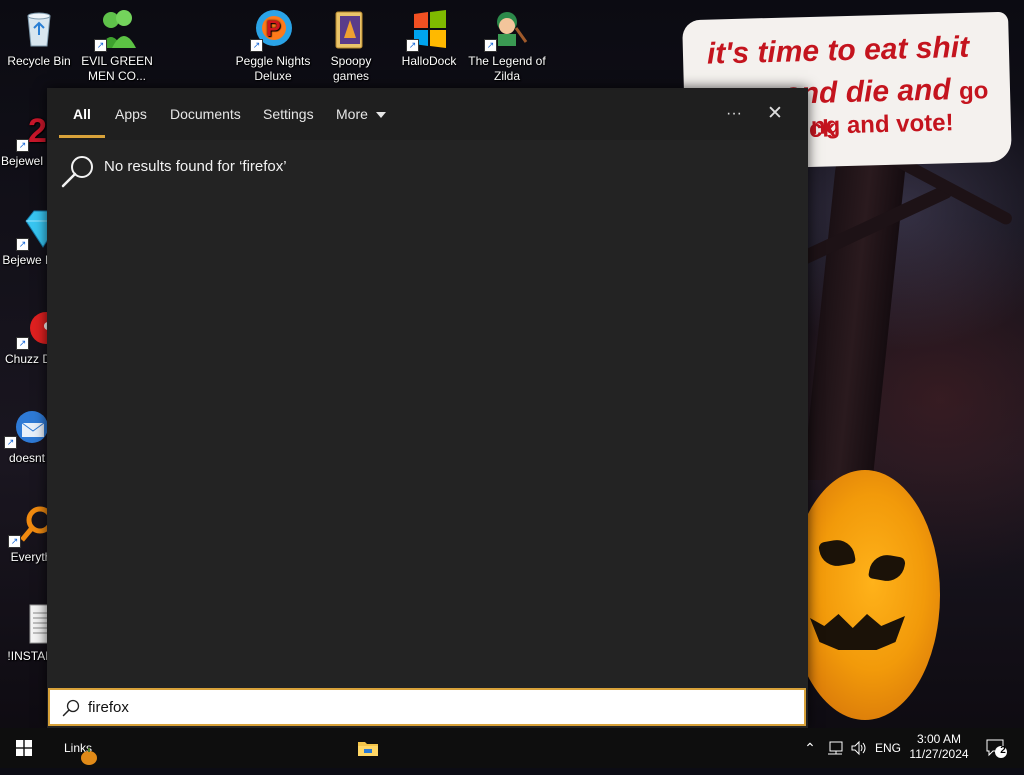 This screenshot has width=1024, height=775. What do you see at coordinates (867, 92) in the screenshot?
I see `sign-line-2a: and die and` at bounding box center [867, 92].